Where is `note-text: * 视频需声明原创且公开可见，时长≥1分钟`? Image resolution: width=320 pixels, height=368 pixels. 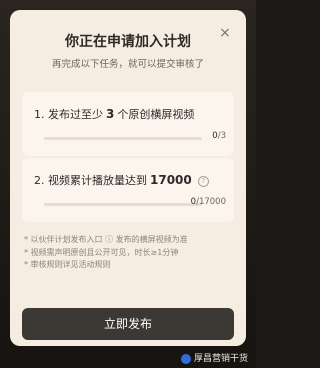 note-text: * 视频需声明原创且公开可见，时长≥1分钟 is located at coordinates (101, 252).